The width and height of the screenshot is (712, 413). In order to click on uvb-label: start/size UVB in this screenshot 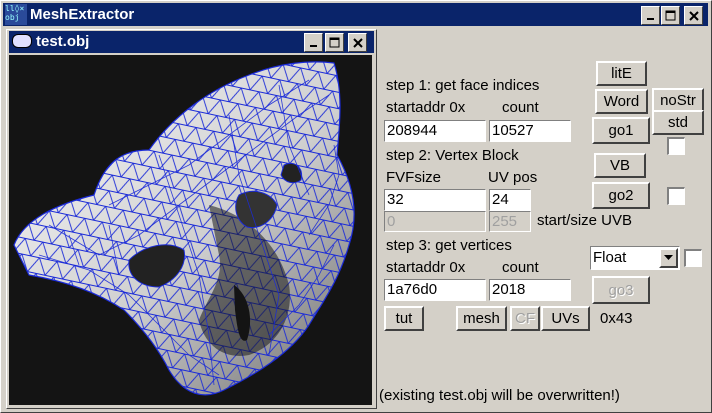, I will do `click(585, 221)`.